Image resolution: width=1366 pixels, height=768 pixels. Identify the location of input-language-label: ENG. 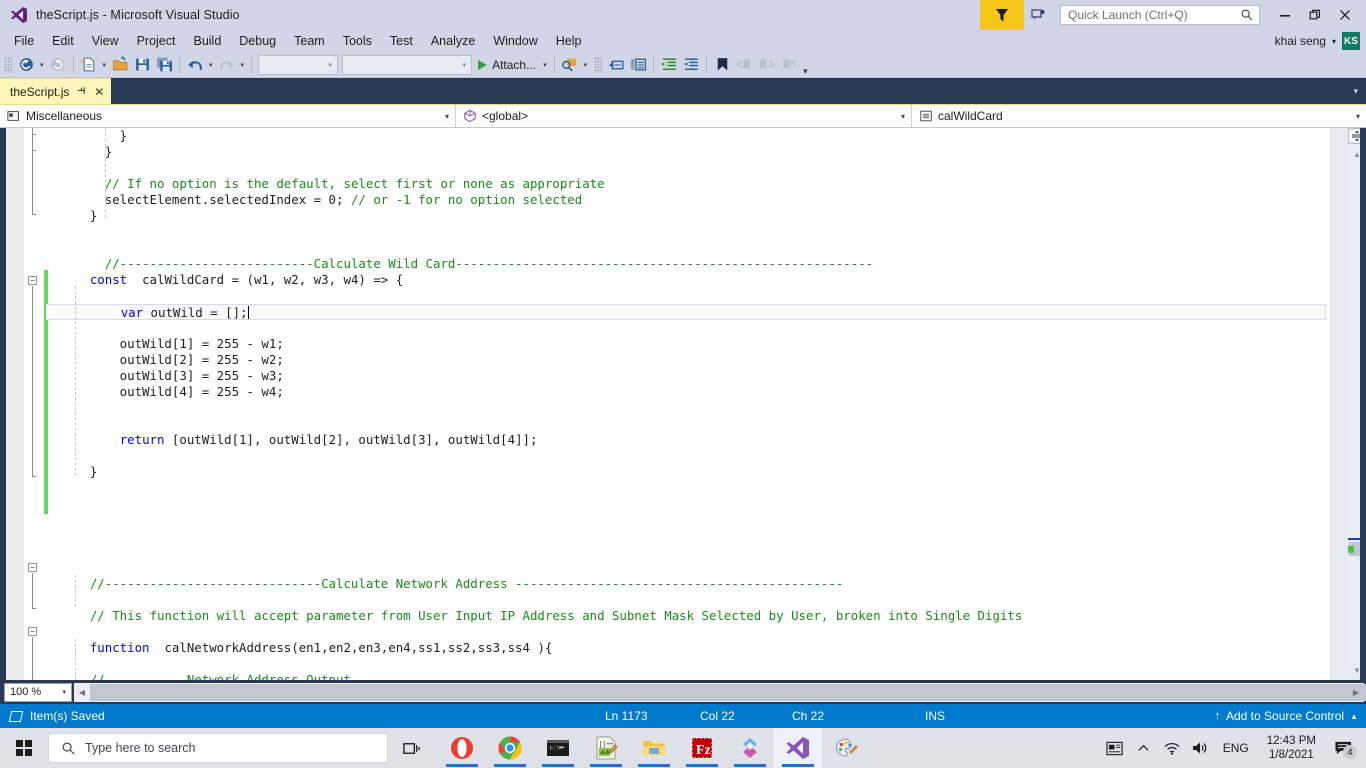
(1236, 748).